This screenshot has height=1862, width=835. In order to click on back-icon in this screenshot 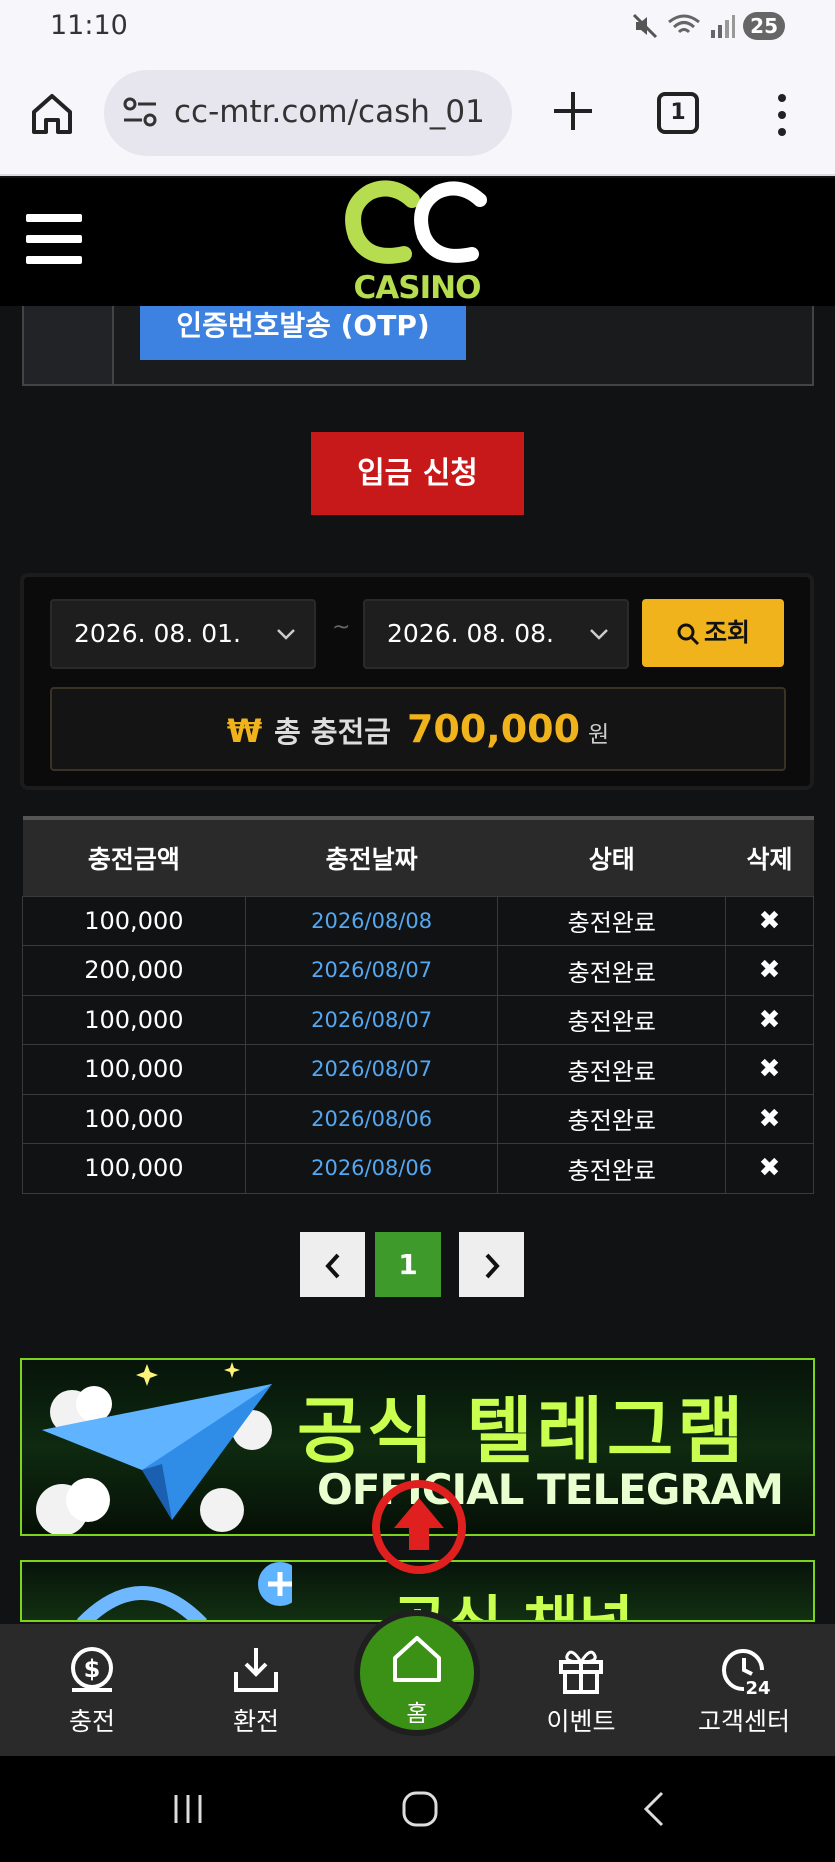, I will do `click(656, 1809)`.